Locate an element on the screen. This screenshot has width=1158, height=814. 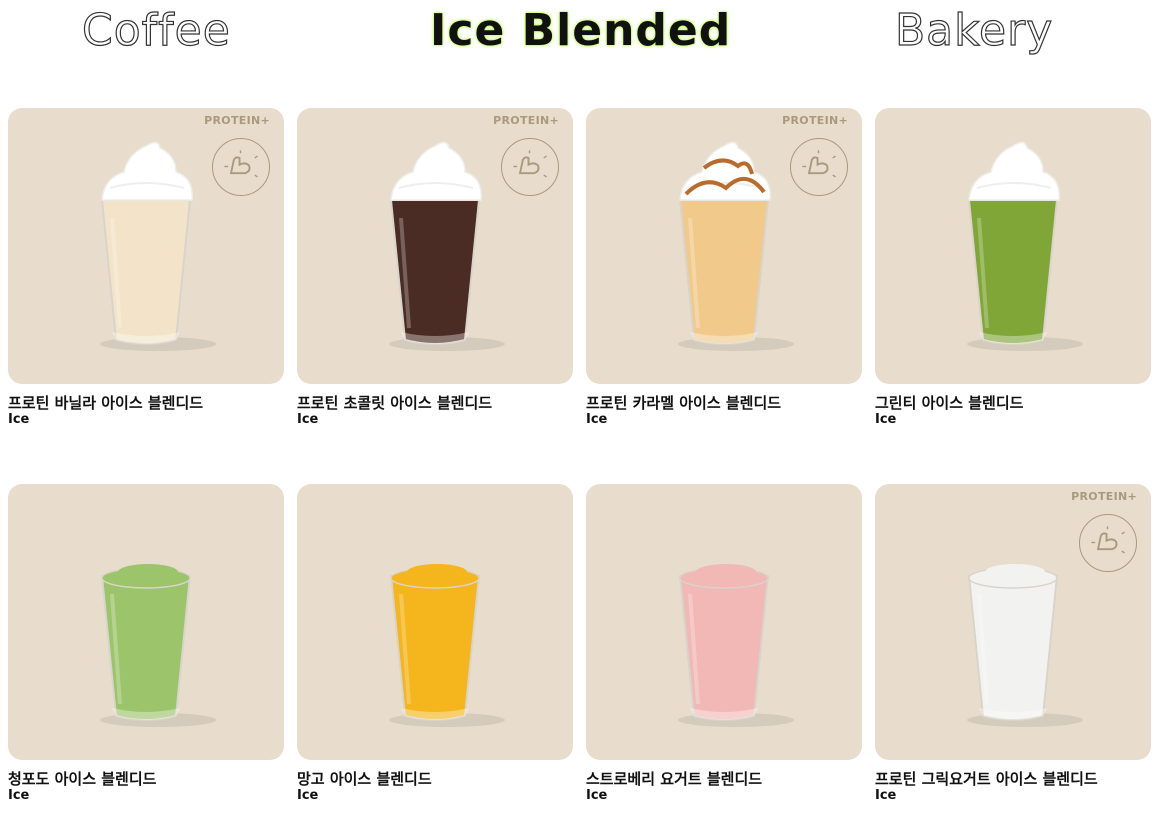
product-card: PROTEIN+ 프로틴 그릭요거트 아이스 블렌디드 Ice is located at coordinates (1013, 643).